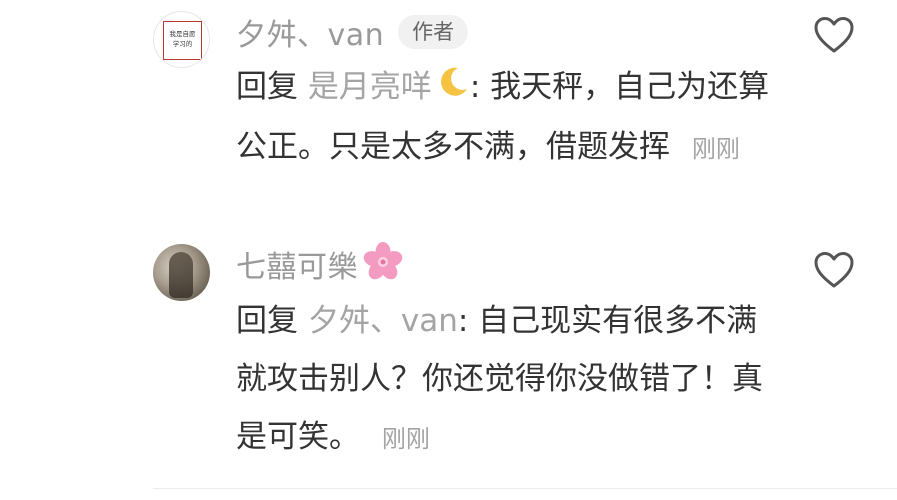 Image resolution: width=897 pixels, height=500 pixels. I want to click on author-name: 七囍可樂, so click(297, 264).